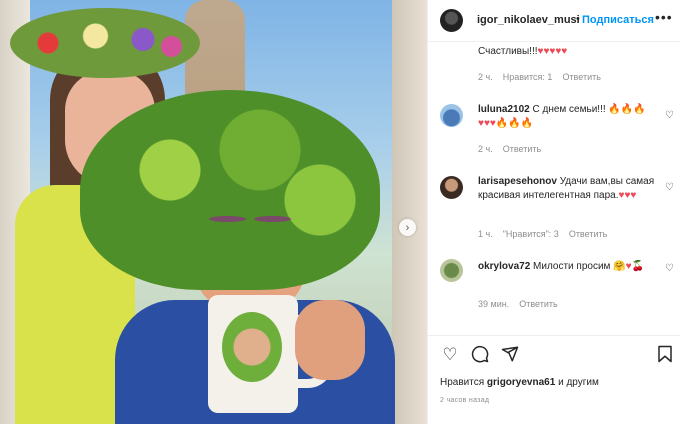  I want to click on comment-body: Милости просим, so click(572, 266).